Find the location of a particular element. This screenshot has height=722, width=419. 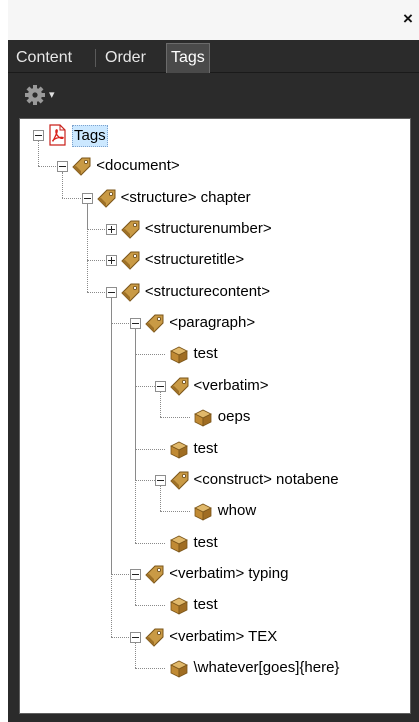

tab-bar: Content Order Tags is located at coordinates (213, 57).